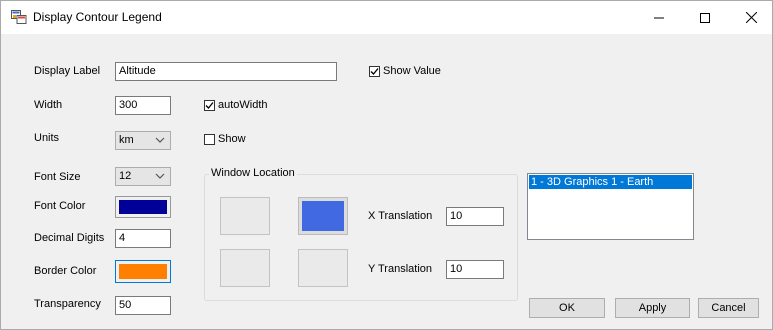  Describe the element at coordinates (57, 177) in the screenshot. I see `font-size-label: Font Size` at that location.